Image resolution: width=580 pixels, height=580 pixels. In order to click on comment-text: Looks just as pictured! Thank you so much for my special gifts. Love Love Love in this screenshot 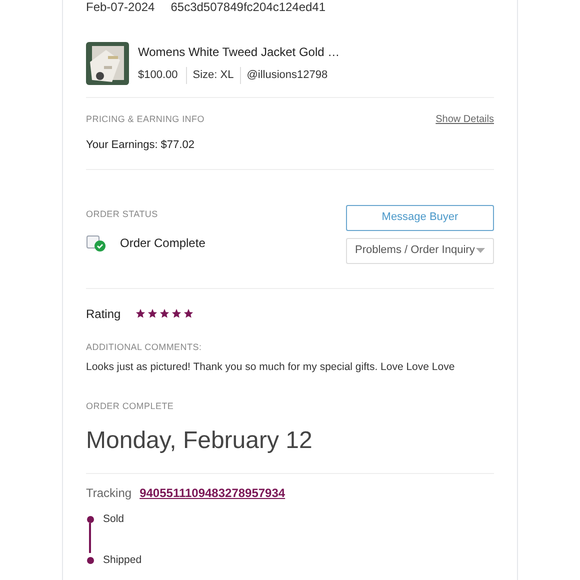, I will do `click(271, 367)`.